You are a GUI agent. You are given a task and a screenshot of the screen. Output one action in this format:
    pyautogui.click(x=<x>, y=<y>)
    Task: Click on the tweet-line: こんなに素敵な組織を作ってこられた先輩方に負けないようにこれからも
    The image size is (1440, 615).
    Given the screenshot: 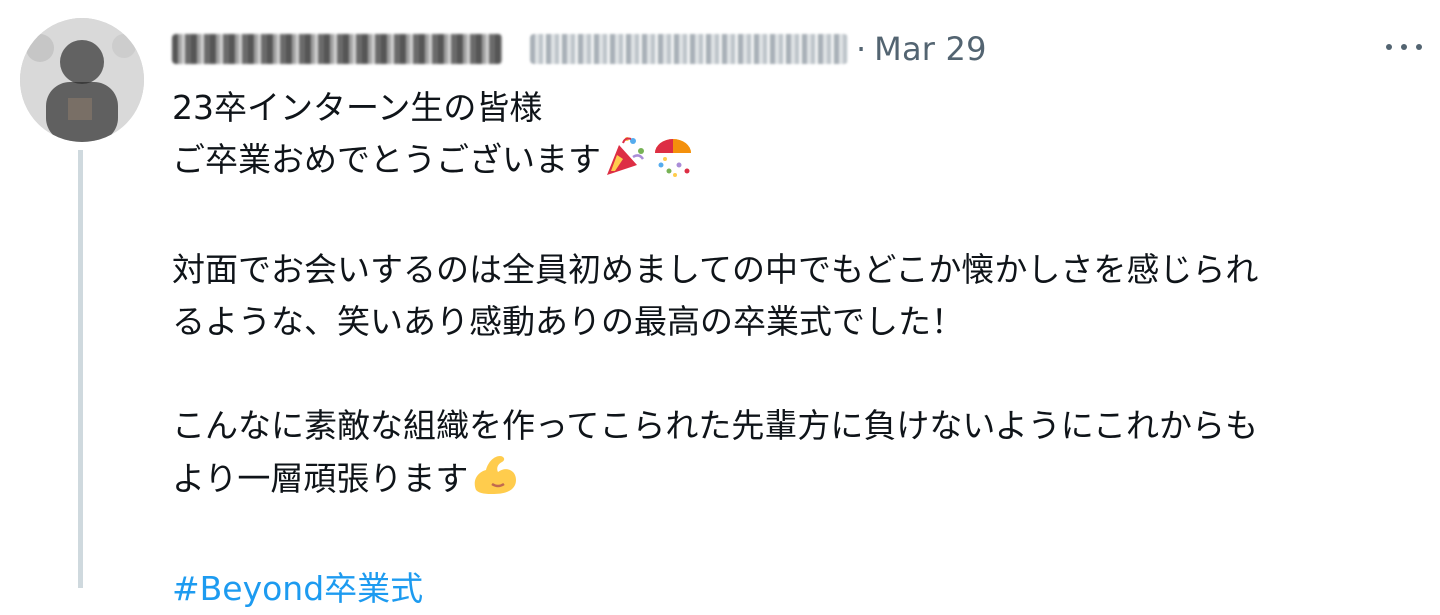 What is the action you would take?
    pyautogui.click(x=715, y=425)
    